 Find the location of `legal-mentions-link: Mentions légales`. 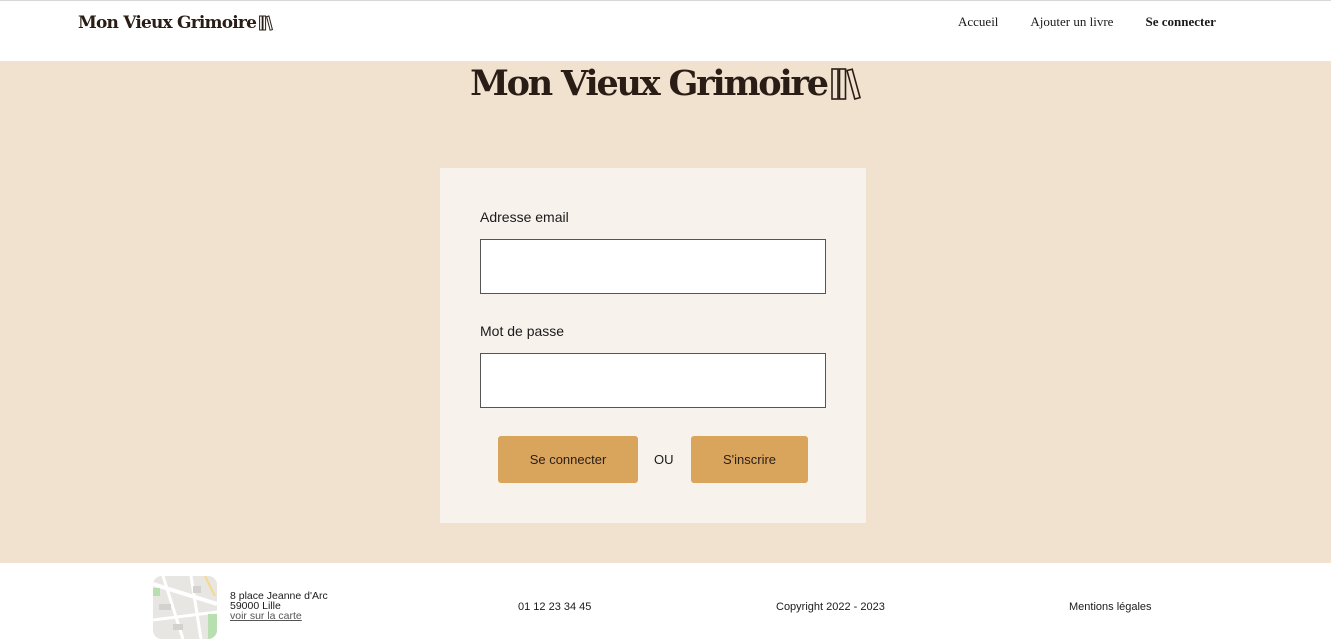

legal-mentions-link: Mentions légales is located at coordinates (1110, 607).